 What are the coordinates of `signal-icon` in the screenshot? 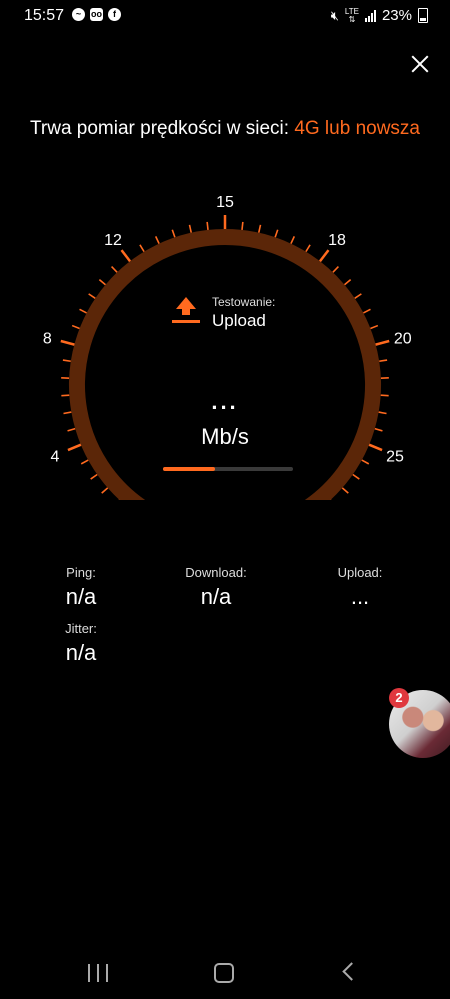 It's located at (370, 15).